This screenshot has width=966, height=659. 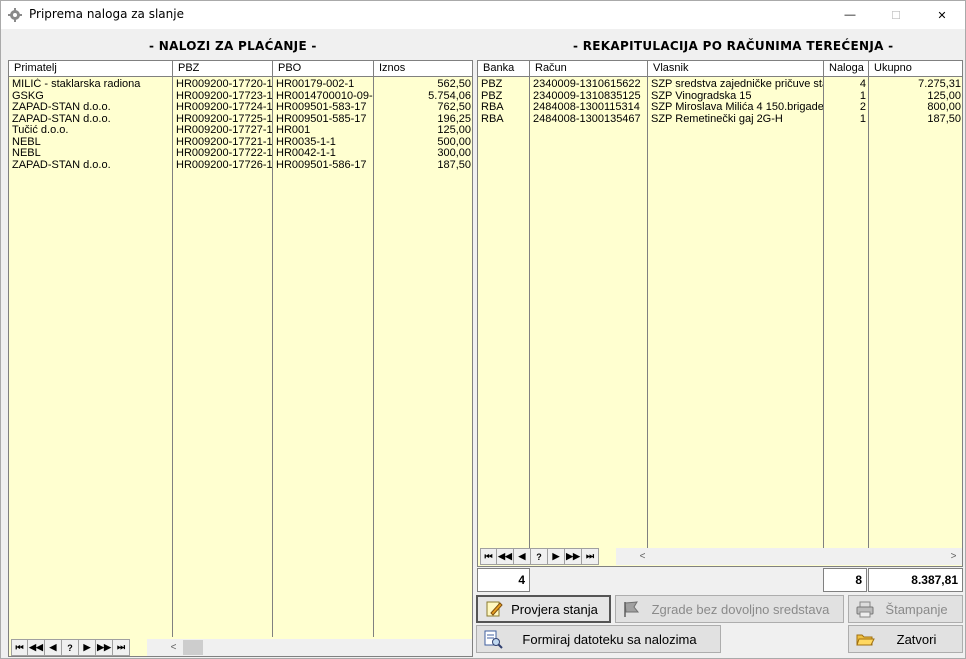 I want to click on pbo-cell: HR0035-1-1, so click(x=323, y=142).